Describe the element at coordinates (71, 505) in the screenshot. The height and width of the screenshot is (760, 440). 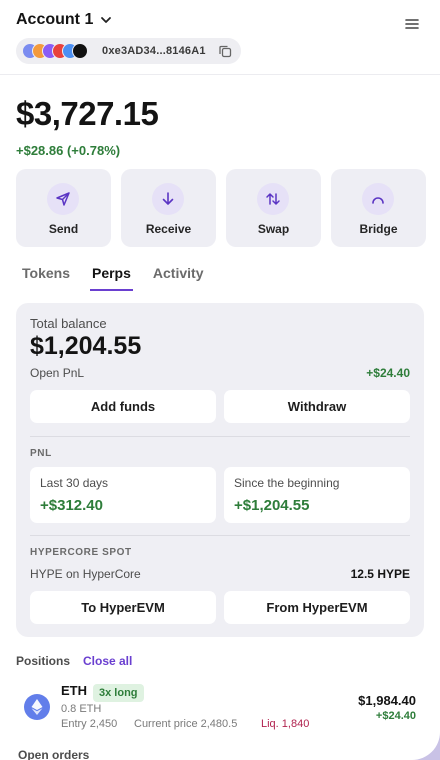
I see `last-30-days-value: +$312.40` at that location.